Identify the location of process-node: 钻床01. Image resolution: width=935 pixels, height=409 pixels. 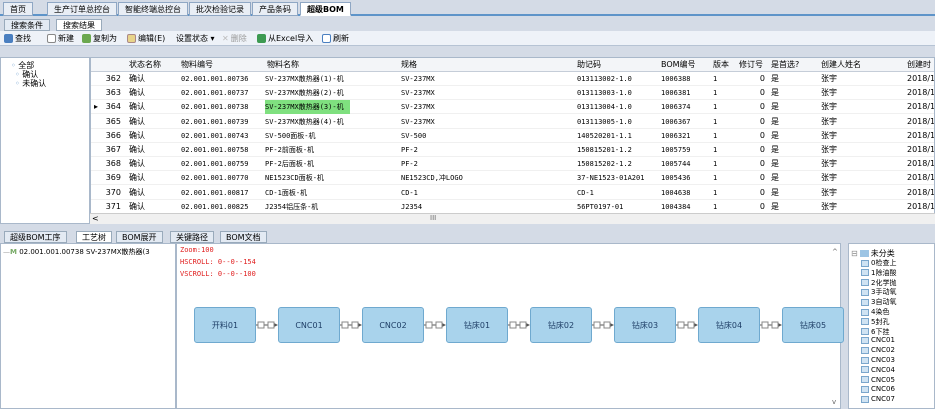
(477, 325).